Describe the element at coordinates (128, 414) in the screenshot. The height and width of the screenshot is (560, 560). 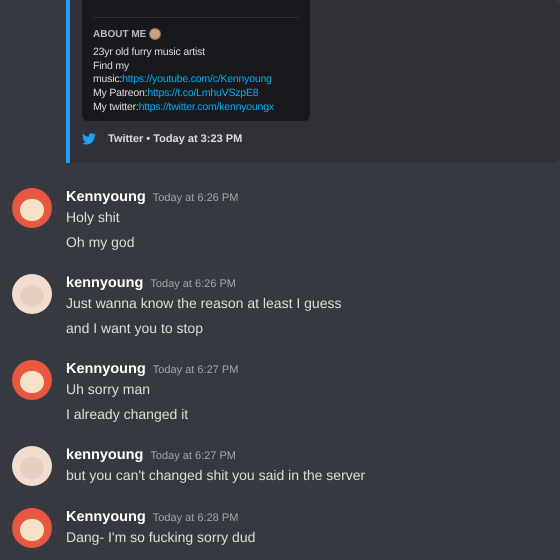
I see `message-text: I already changed it` at that location.